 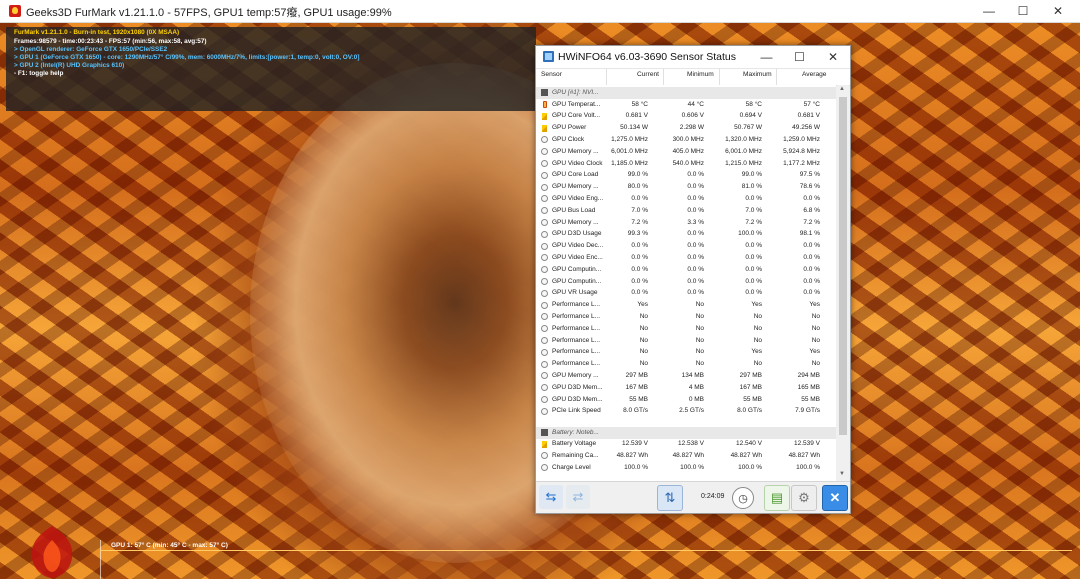 I want to click on sensor-row: GPU D3D Mem... 55 MB 0 MB 55 MB 55 MB, so click(x=686, y=400).